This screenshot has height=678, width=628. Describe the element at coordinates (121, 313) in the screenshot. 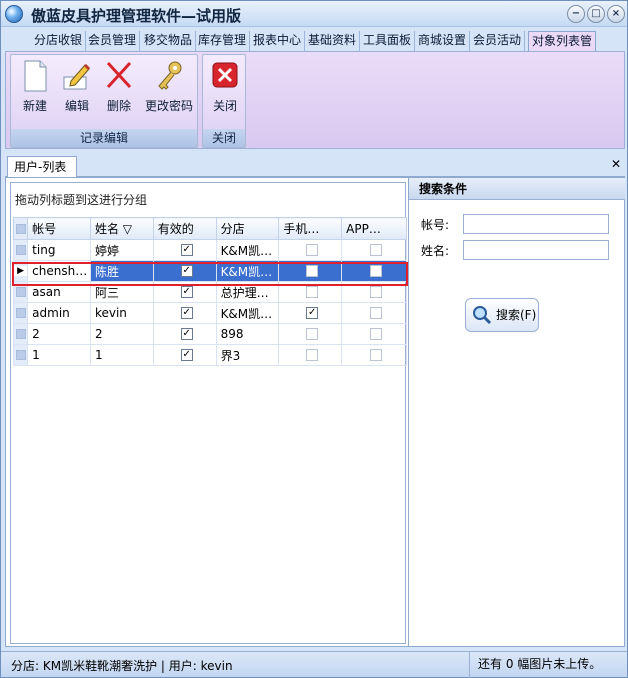

I see `cell-name: kevin` at that location.